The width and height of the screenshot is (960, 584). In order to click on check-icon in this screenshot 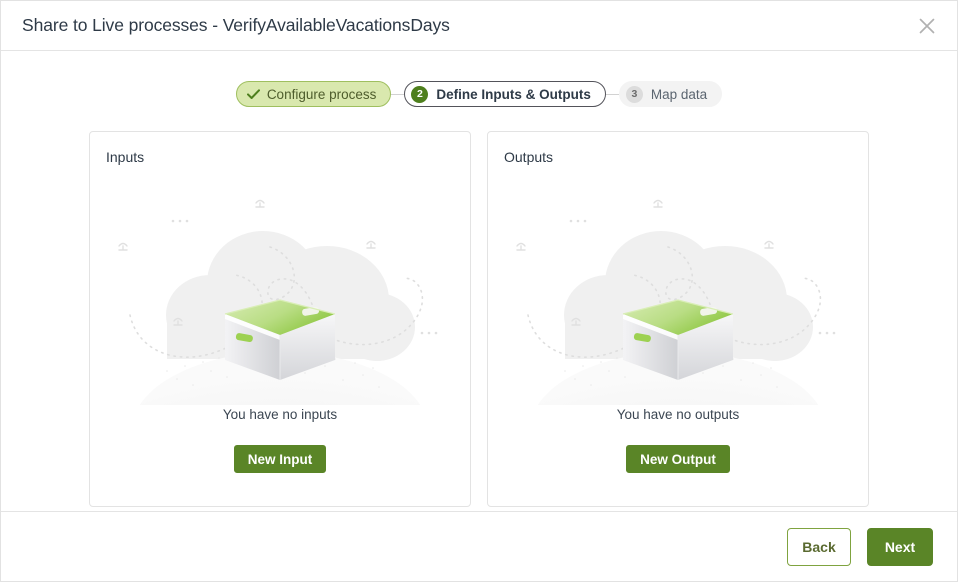, I will do `click(253, 94)`.